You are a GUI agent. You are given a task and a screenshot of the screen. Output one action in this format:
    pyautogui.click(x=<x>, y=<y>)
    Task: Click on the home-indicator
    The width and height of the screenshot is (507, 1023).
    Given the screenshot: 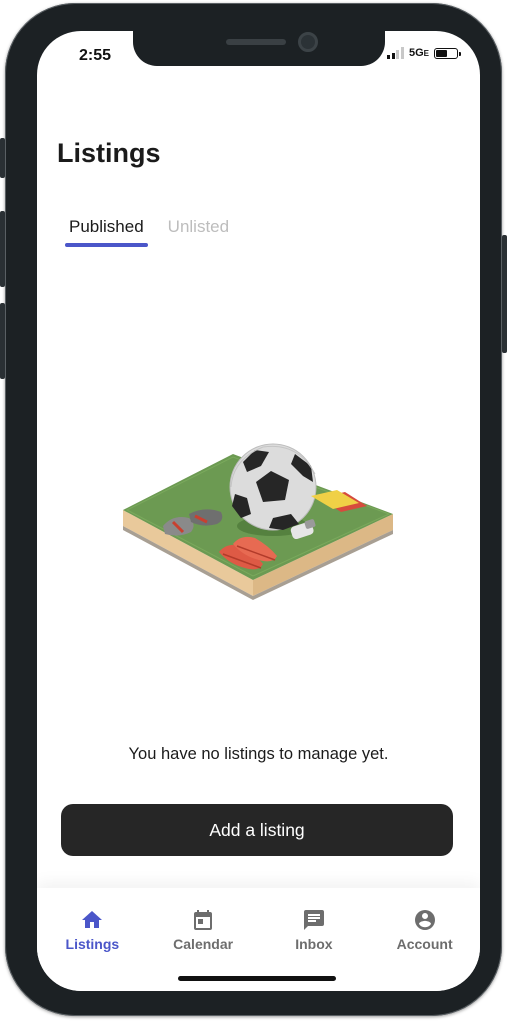 What is the action you would take?
    pyautogui.click(x=257, y=978)
    